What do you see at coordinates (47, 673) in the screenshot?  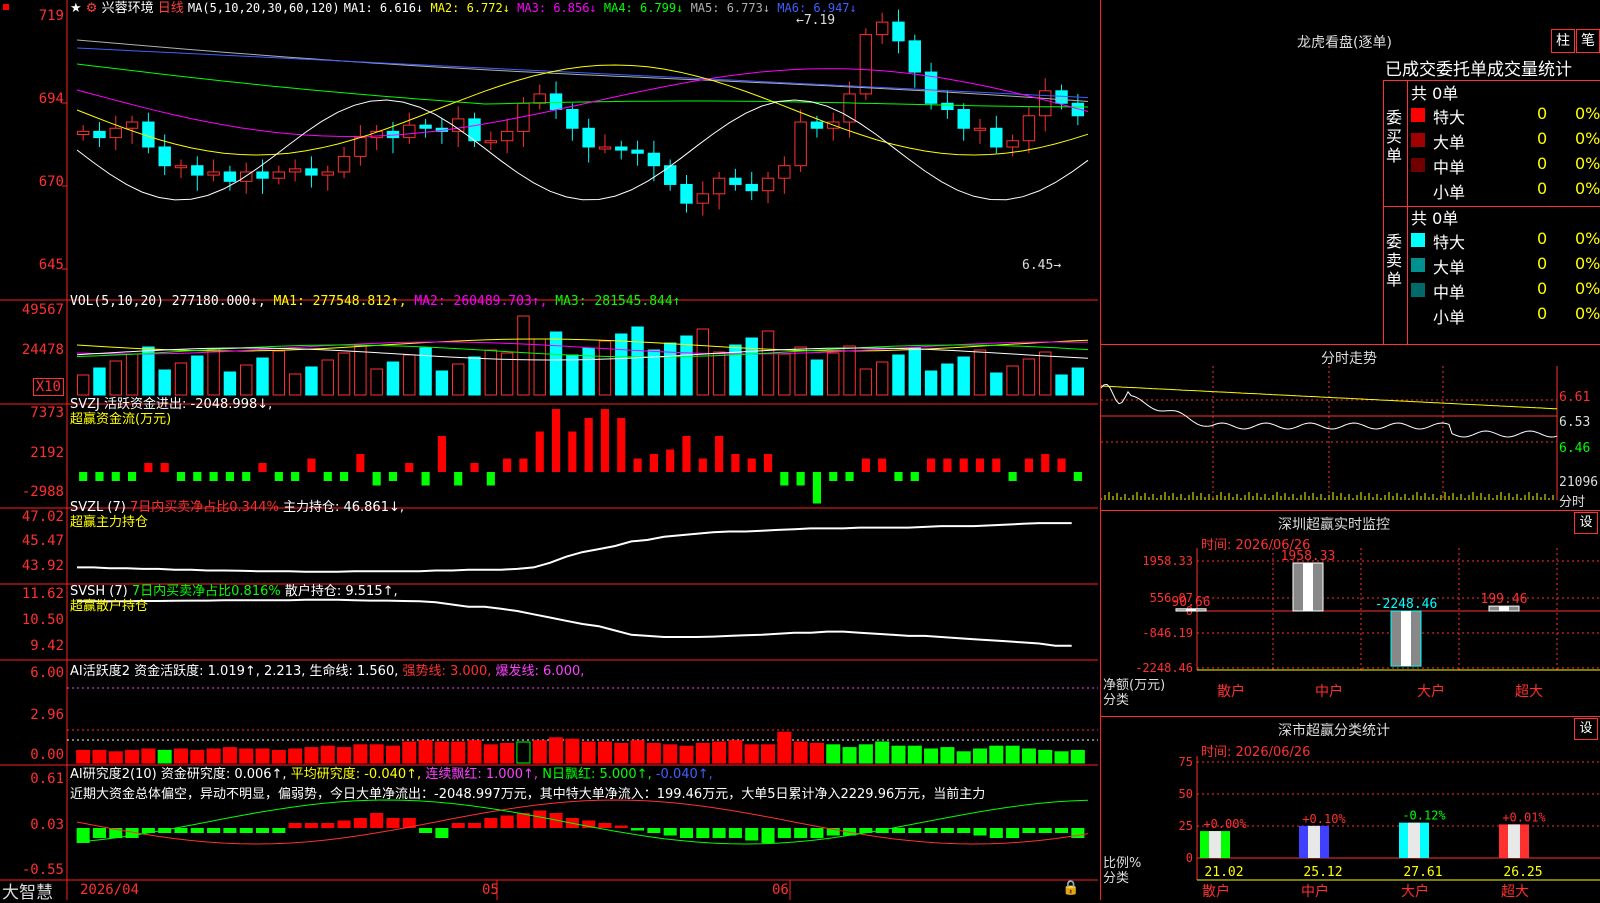 I see `y-label: 6.00` at bounding box center [47, 673].